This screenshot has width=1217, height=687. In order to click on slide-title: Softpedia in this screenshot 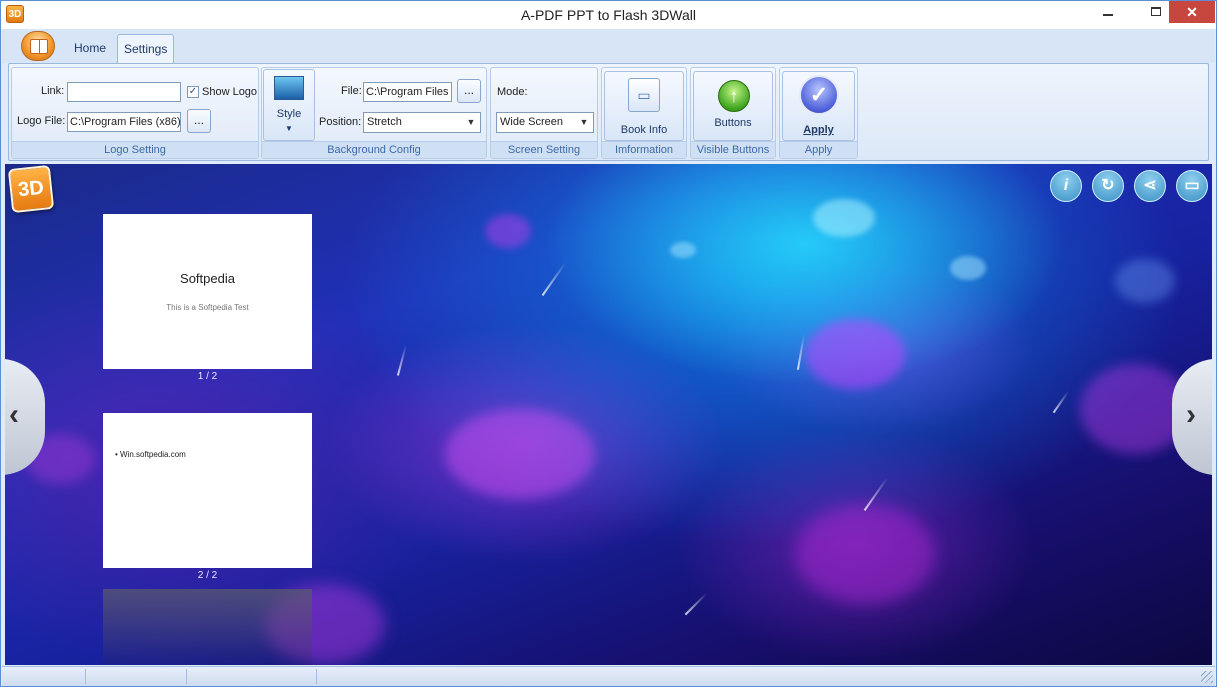, I will do `click(207, 278)`.